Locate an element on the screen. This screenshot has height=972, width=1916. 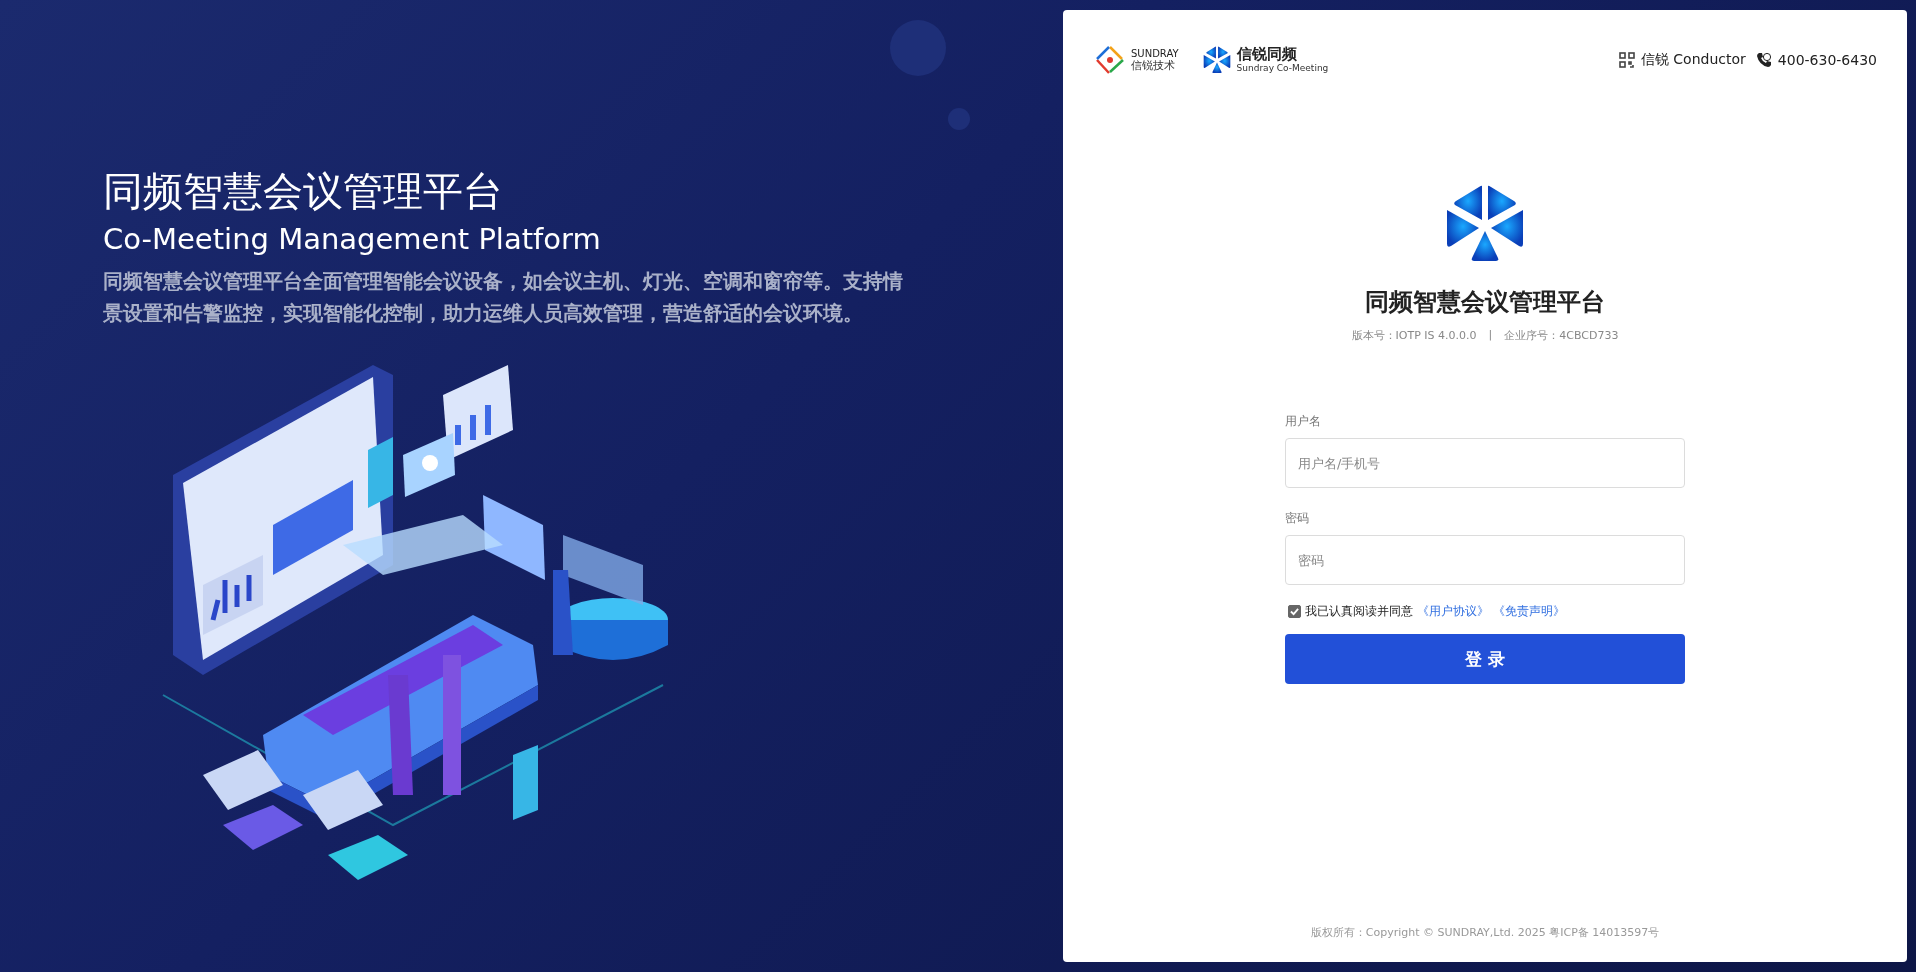
hero-description: 同频智慧会议管理平台全面管理智能会议设备，如会议主机、灯光、空调和窗帘等。支持情景设置和告警监控，实现智能化控制，助力运维人员高效管理，营造舒适的会议环境。 is located at coordinates (503, 297).